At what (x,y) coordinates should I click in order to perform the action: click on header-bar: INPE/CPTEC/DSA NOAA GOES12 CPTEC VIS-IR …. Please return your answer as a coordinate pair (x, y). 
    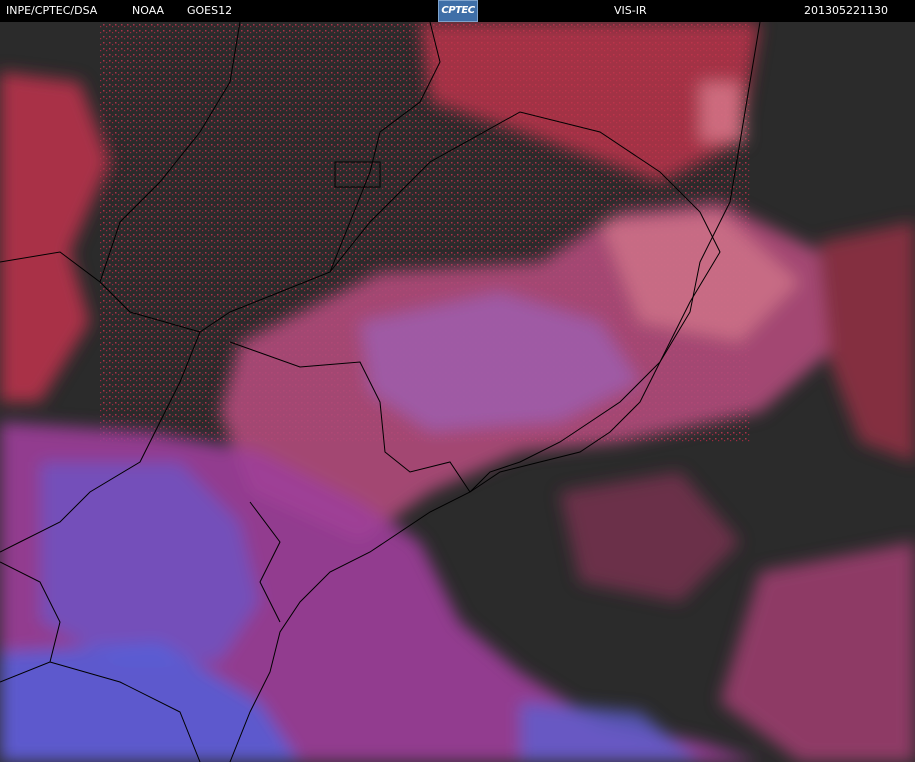
    Looking at the image, I should click on (457, 11).